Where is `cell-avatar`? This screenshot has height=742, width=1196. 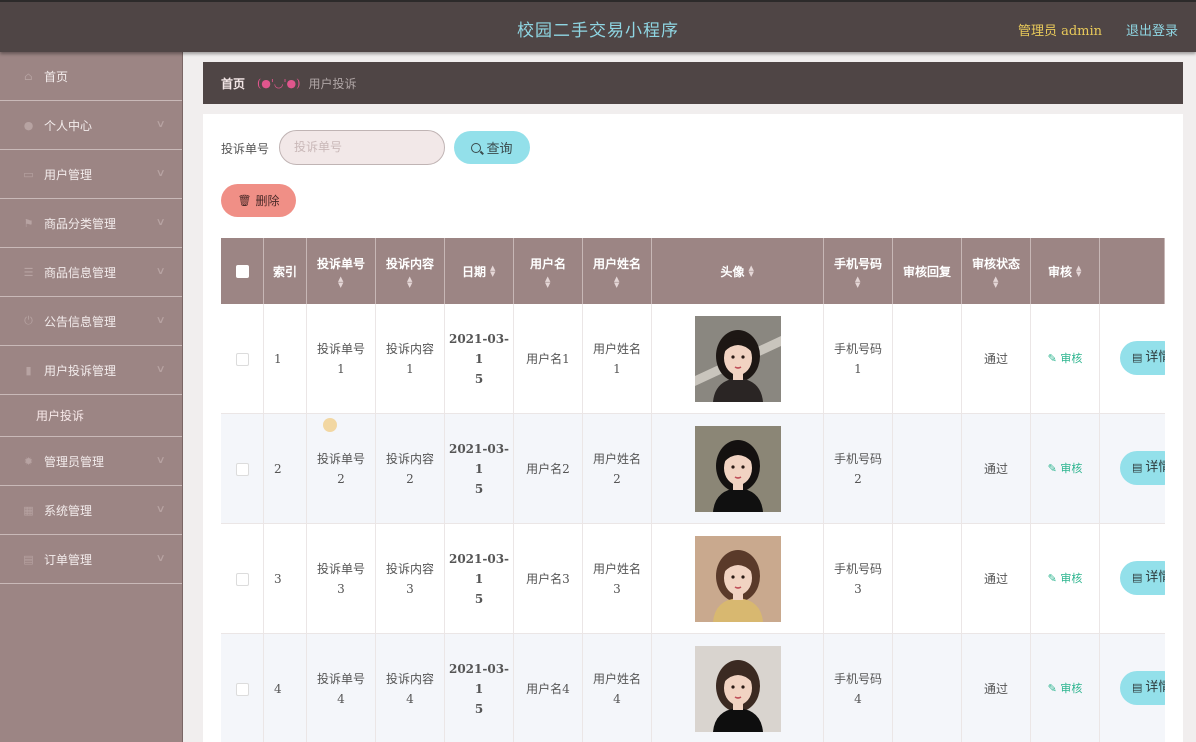
cell-avatar is located at coordinates (738, 579).